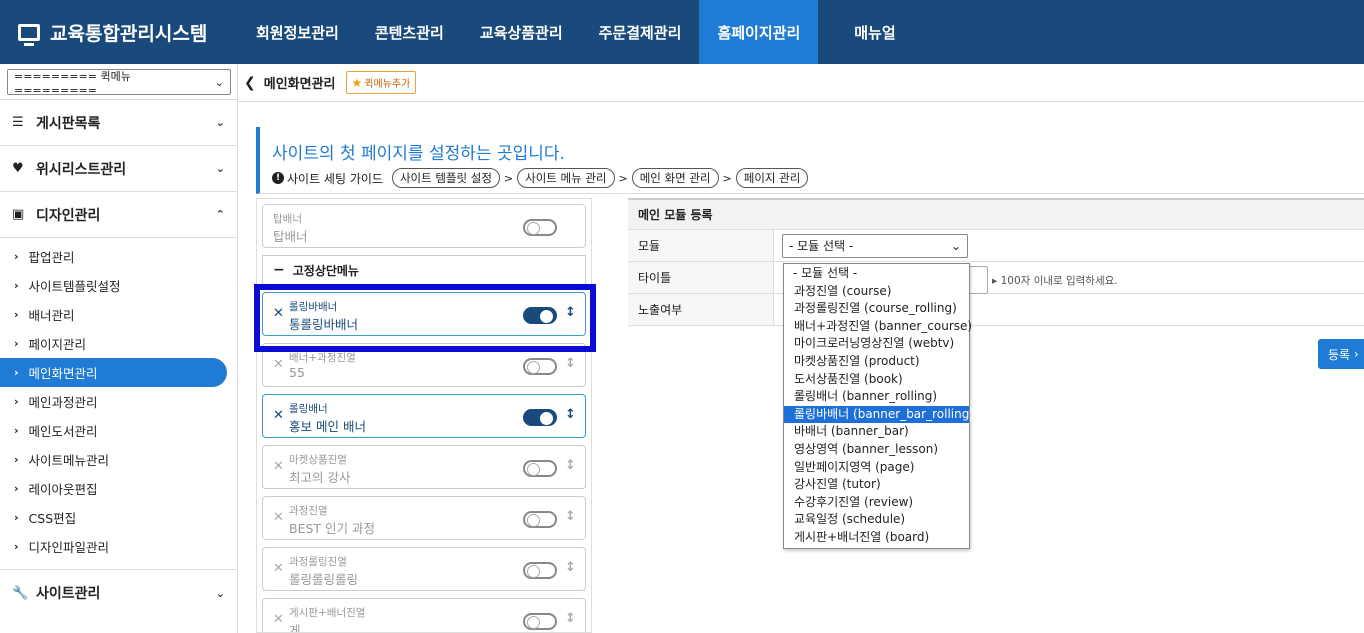  Describe the element at coordinates (119, 32) in the screenshot. I see `brand: 교육통합관리시스템` at that location.